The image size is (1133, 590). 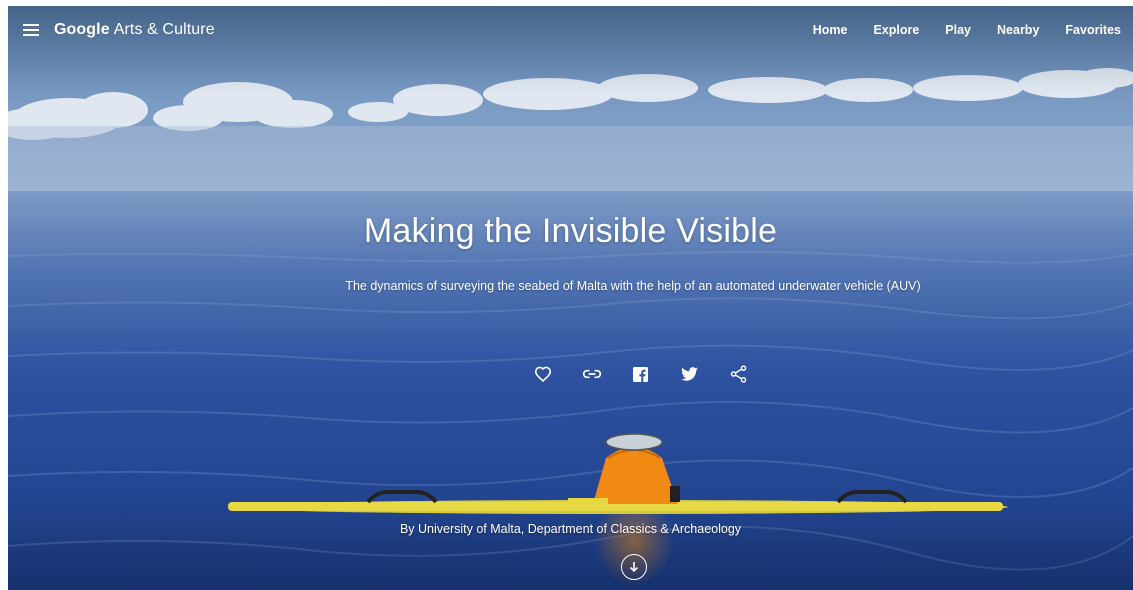 I want to click on facebook-icon, so click(x=640, y=374).